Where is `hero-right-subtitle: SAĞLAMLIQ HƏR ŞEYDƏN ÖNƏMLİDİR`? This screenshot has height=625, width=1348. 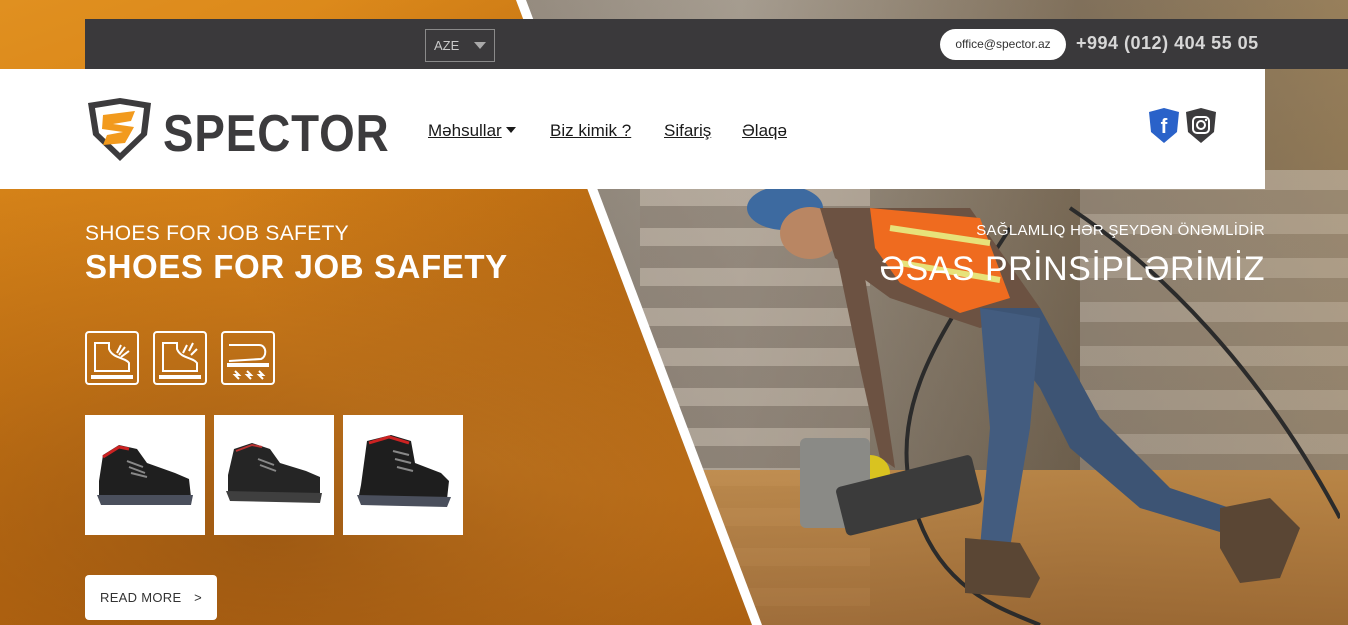
hero-right-subtitle: SAĞLAMLIQ HƏR ŞEYDƏN ÖNƏMLİDİR is located at coordinates (1120, 230).